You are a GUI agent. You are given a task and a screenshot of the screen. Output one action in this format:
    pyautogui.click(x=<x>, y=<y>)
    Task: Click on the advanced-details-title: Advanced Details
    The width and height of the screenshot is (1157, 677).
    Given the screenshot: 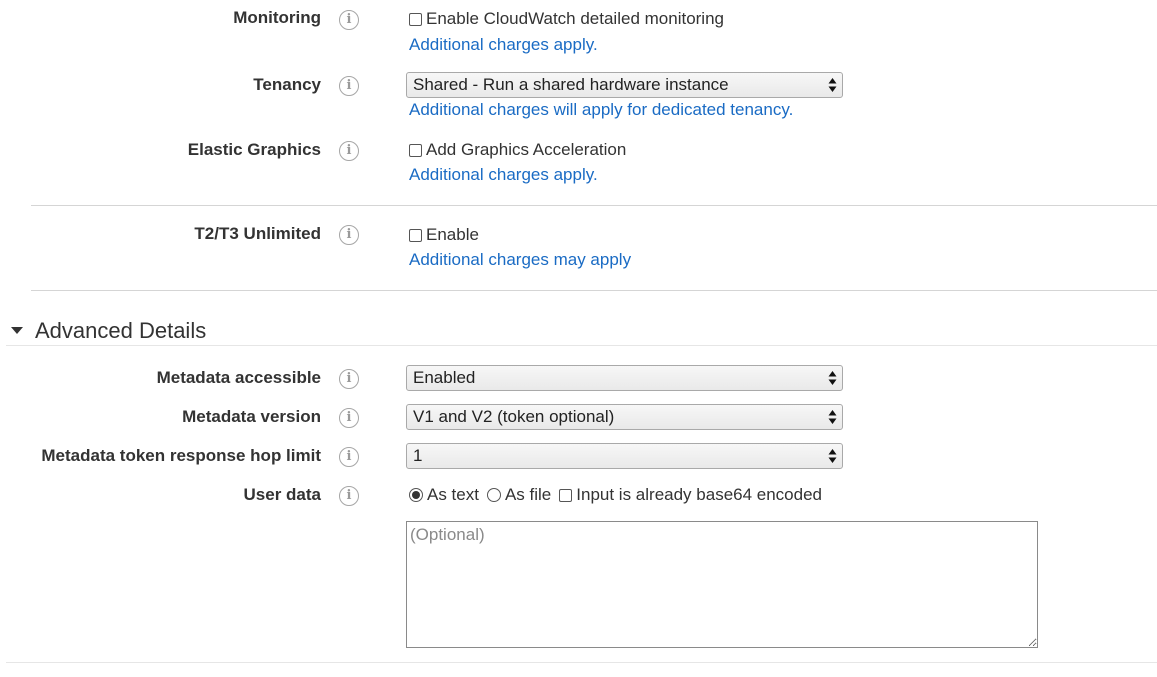 What is the action you would take?
    pyautogui.click(x=120, y=331)
    